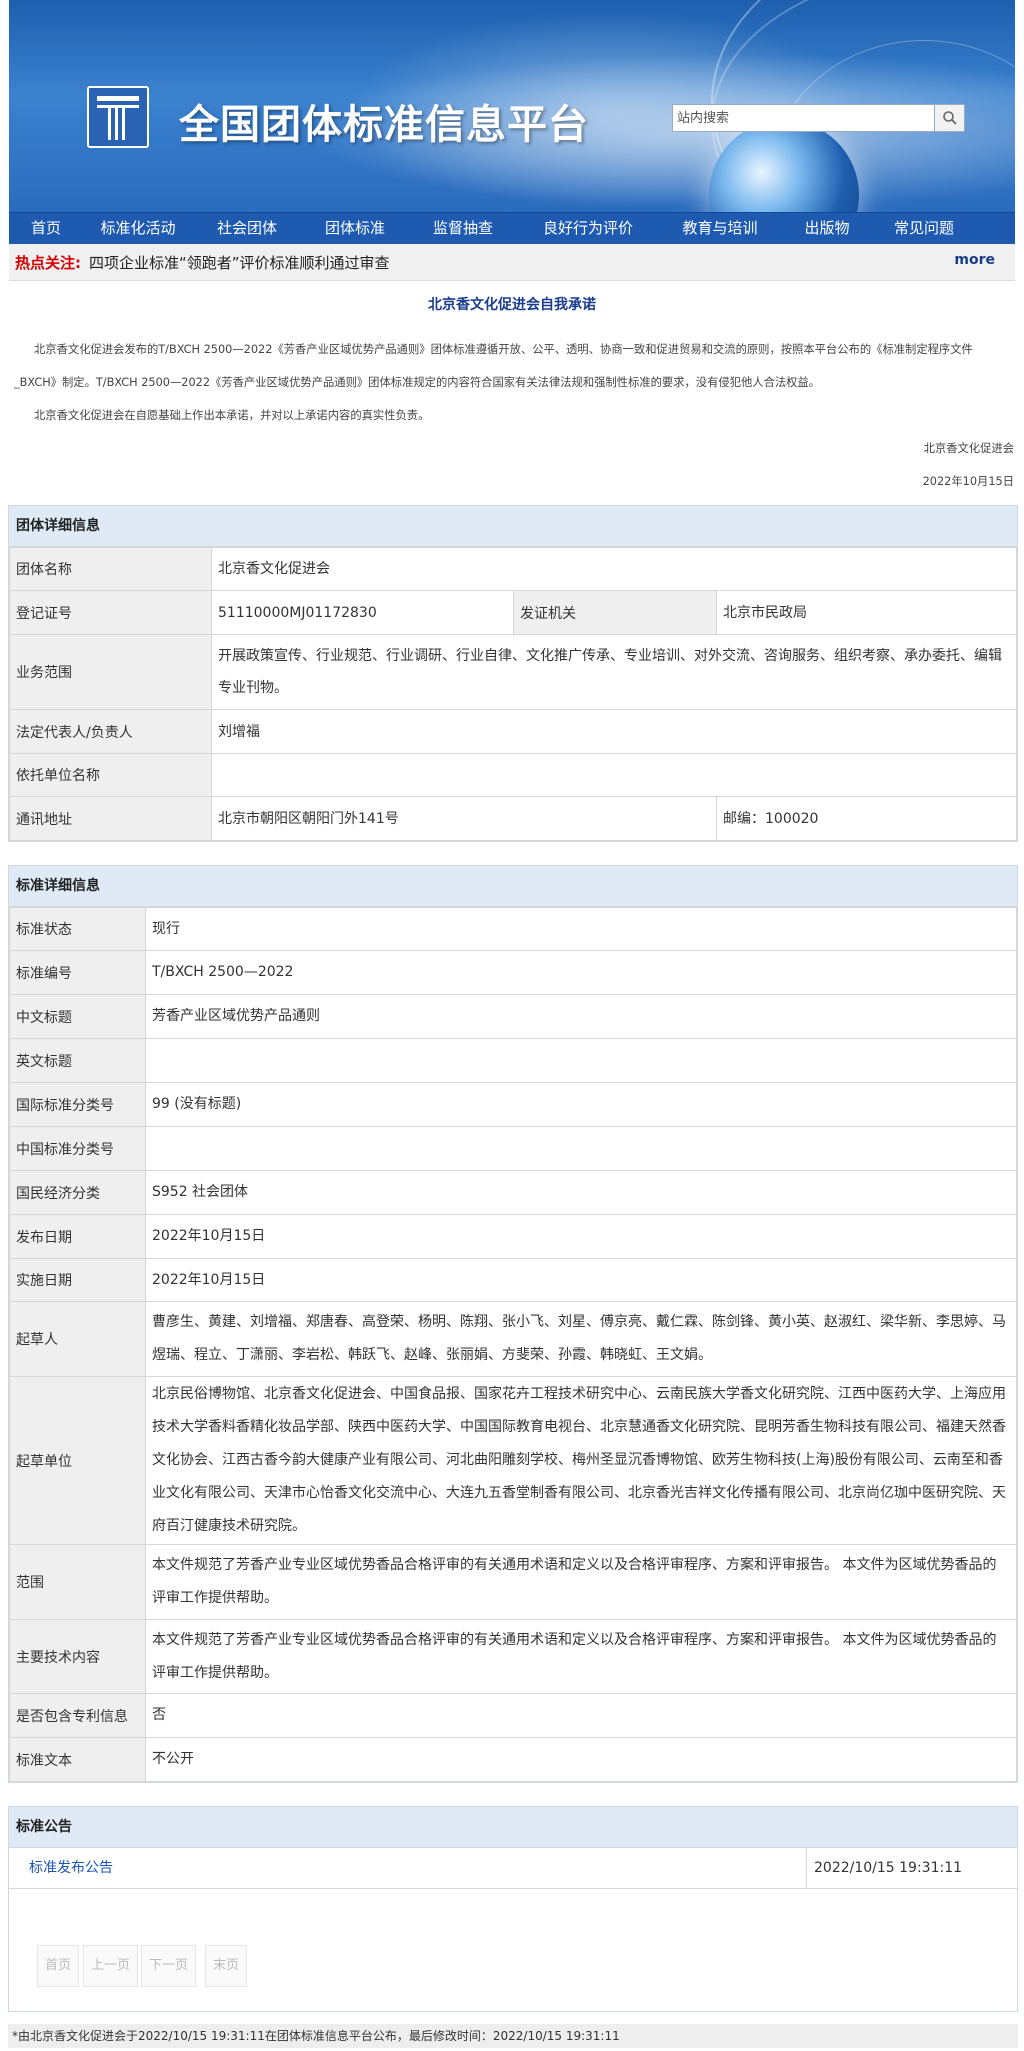 Image resolution: width=1024 pixels, height=2051 pixels. What do you see at coordinates (77, 1016) in the screenshot?
I see `field-label: 中文标题` at bounding box center [77, 1016].